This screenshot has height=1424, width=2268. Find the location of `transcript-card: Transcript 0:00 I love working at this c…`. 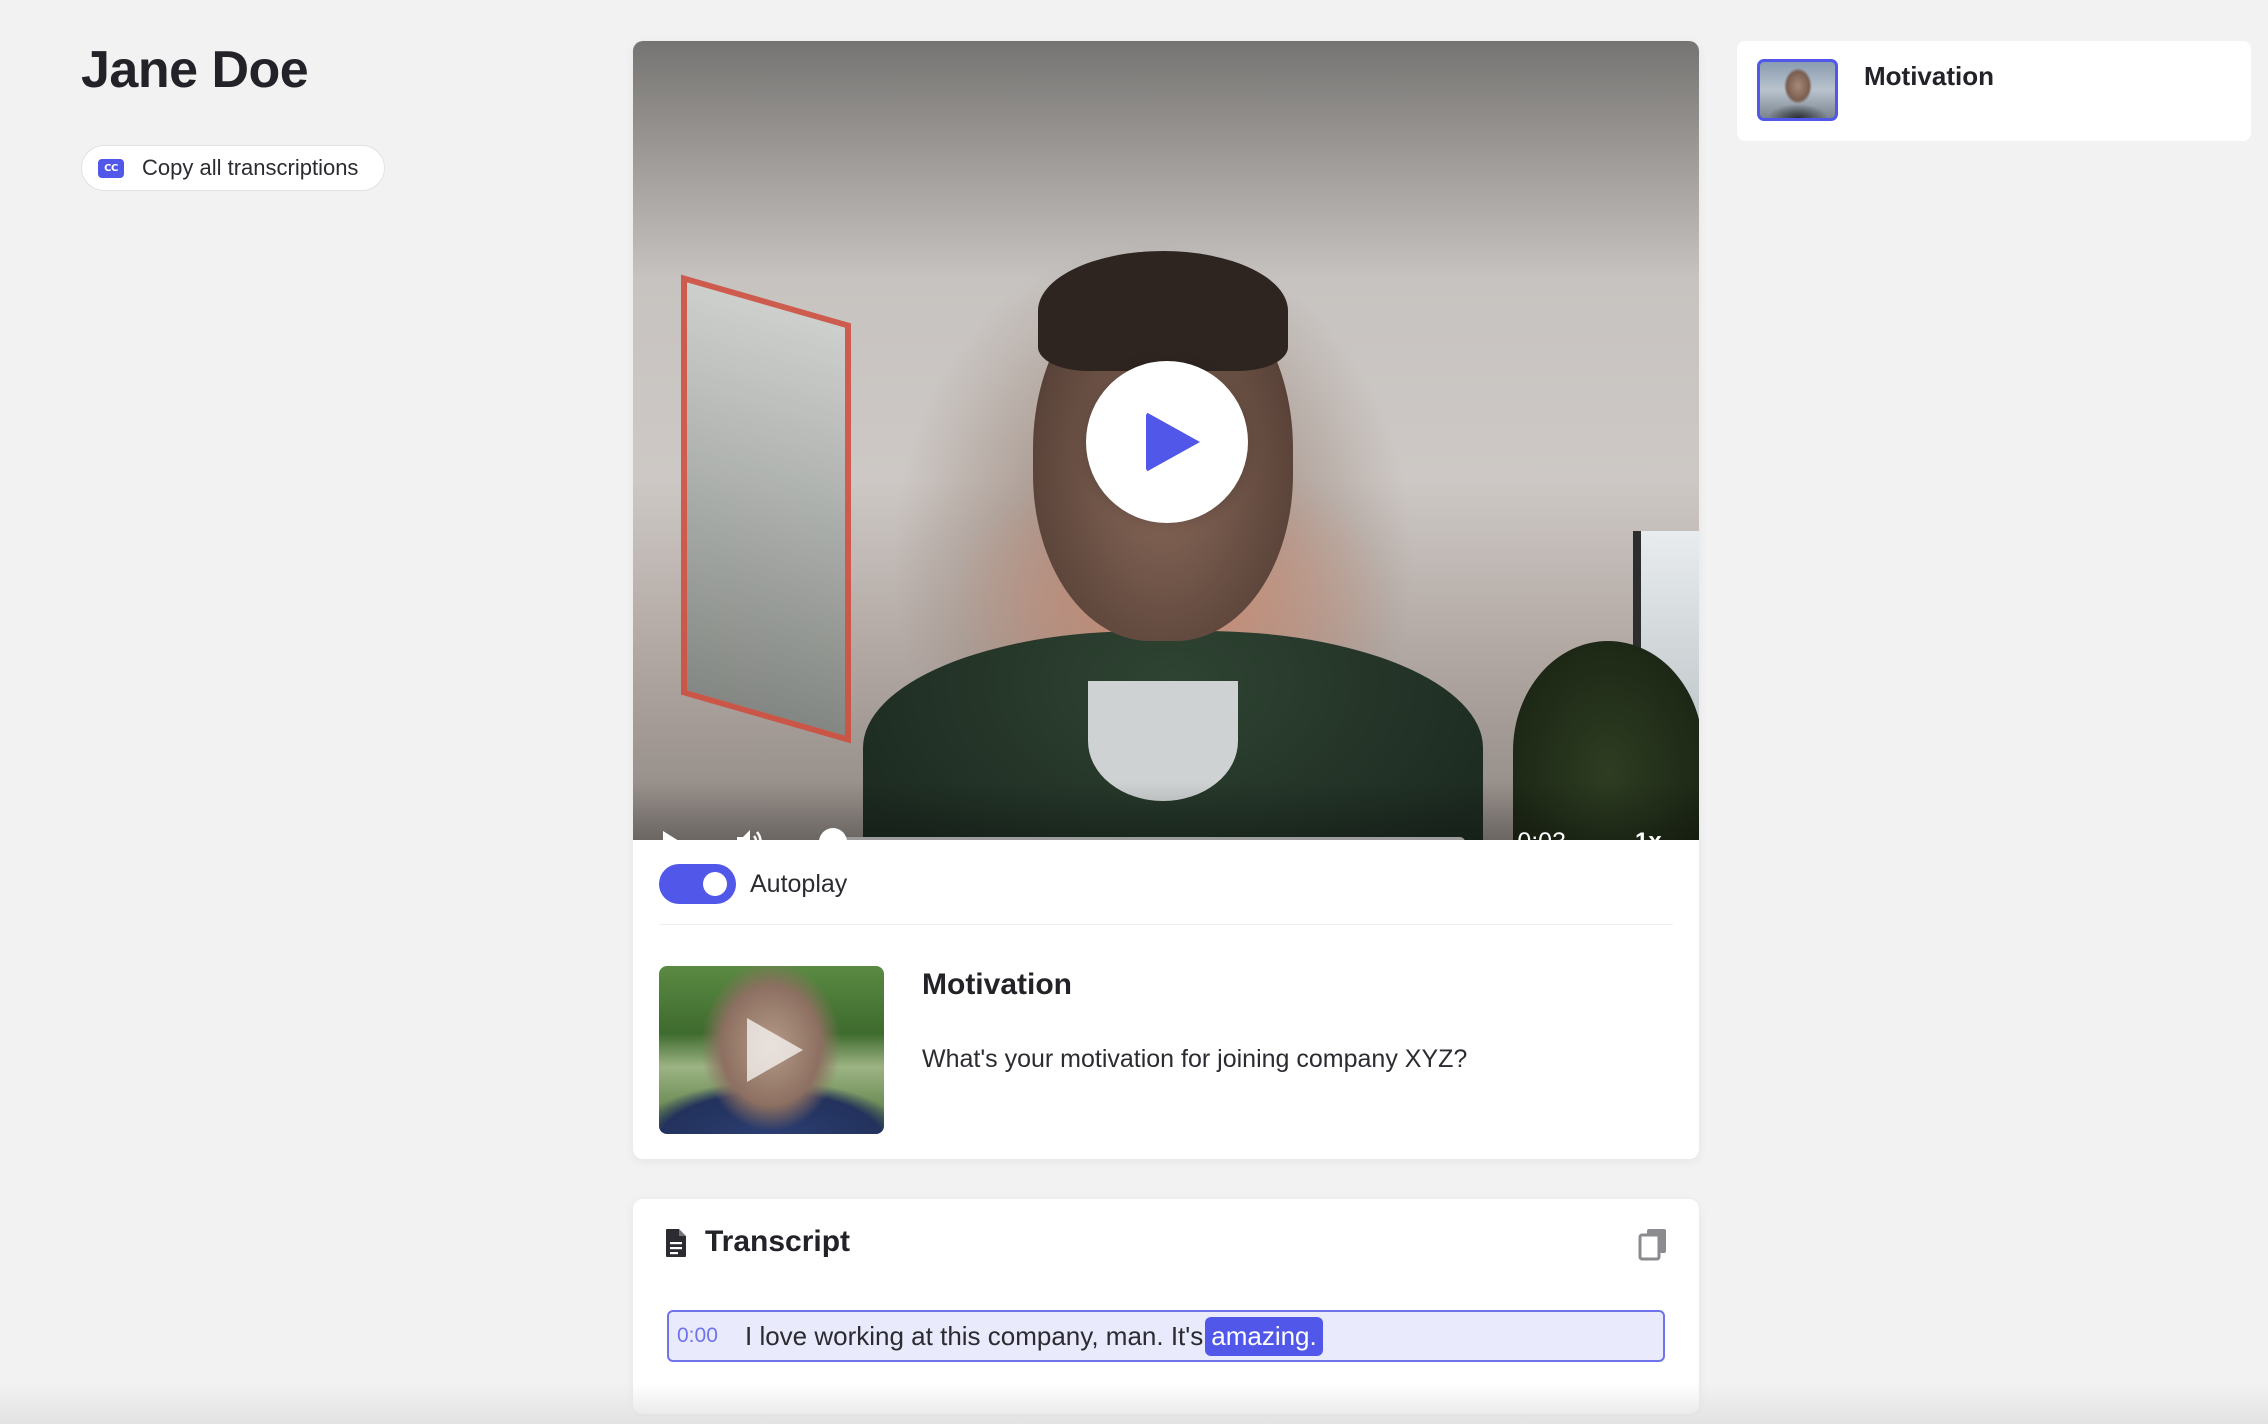

transcript-card: Transcript 0:00 I love working at this c… is located at coordinates (1166, 1306).